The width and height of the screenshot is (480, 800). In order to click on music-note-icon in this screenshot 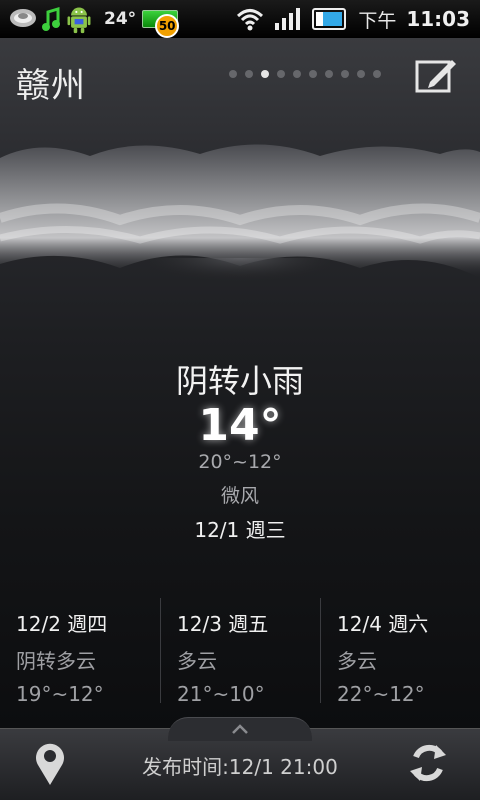, I will do `click(51, 18)`.